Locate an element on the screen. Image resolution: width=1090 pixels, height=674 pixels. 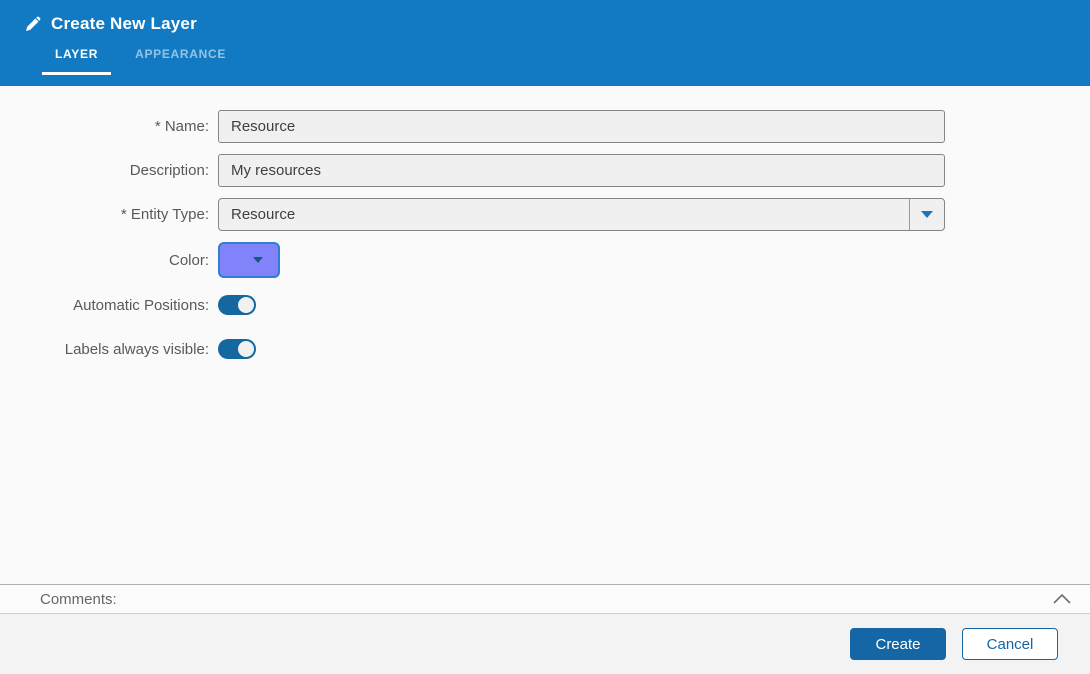
comments-collapse-button is located at coordinates (1062, 599).